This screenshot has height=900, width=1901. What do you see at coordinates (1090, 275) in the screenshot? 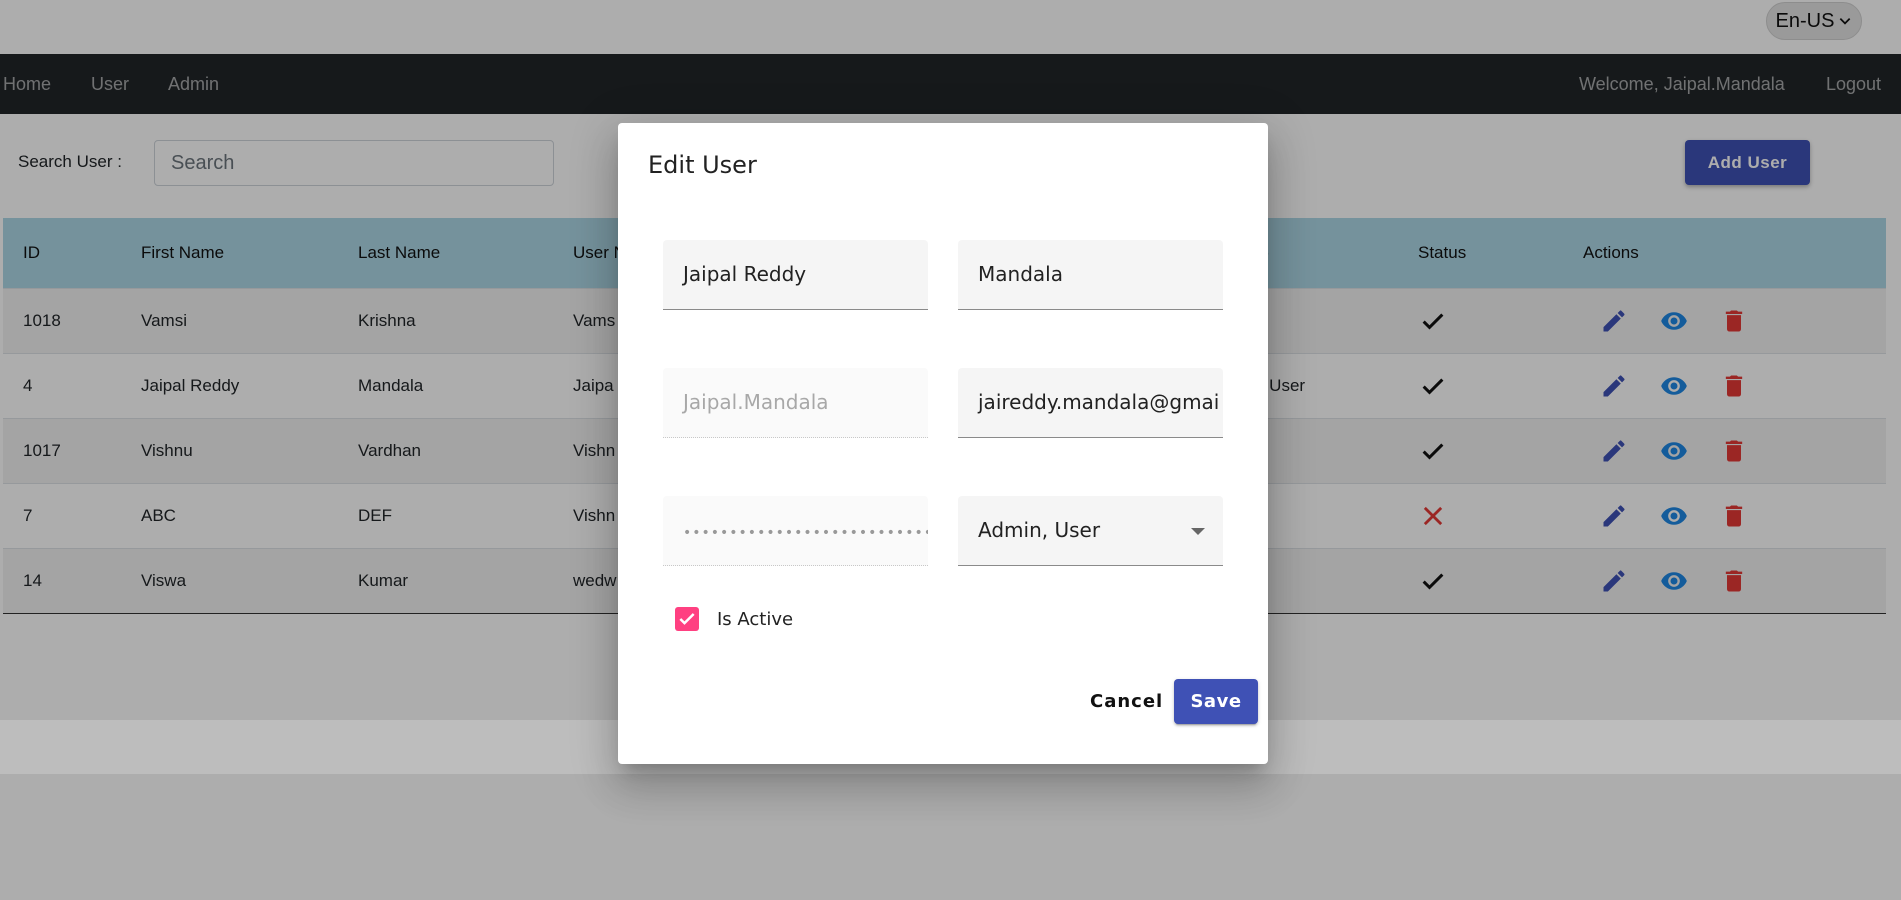
I see `last-name-field: Mandala` at bounding box center [1090, 275].